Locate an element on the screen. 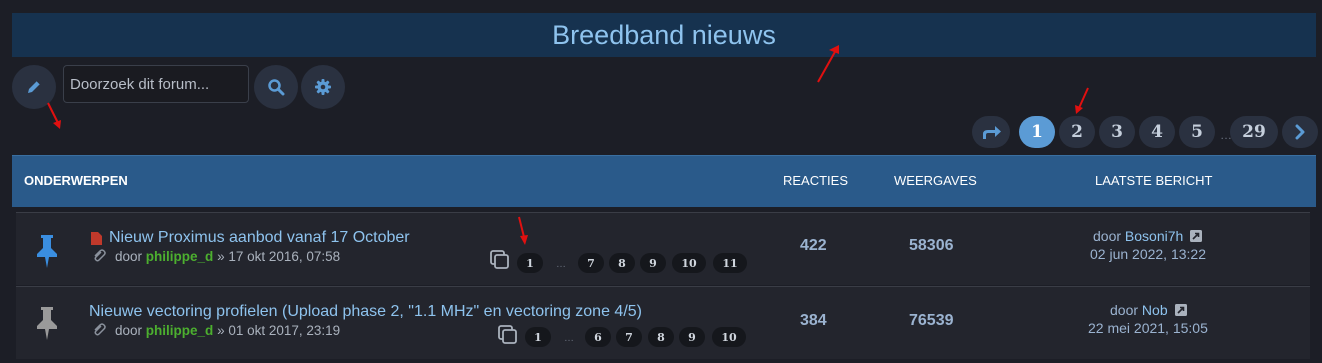  pencil-icon is located at coordinates (34, 86).